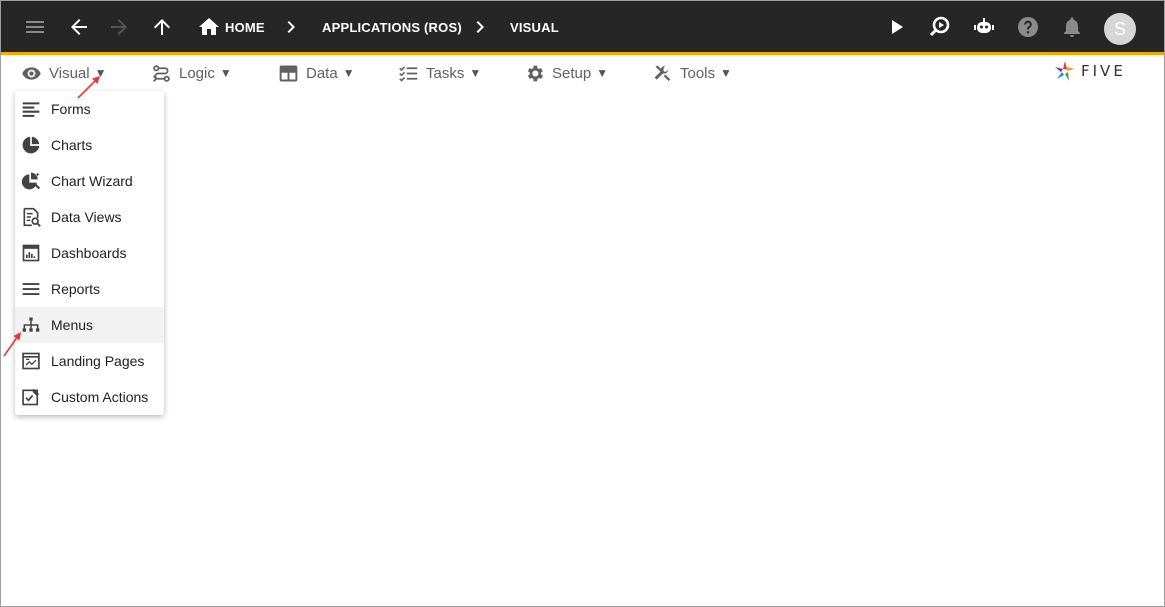 The image size is (1165, 607). Describe the element at coordinates (162, 27) in the screenshot. I see `up-arrow-icon` at that location.